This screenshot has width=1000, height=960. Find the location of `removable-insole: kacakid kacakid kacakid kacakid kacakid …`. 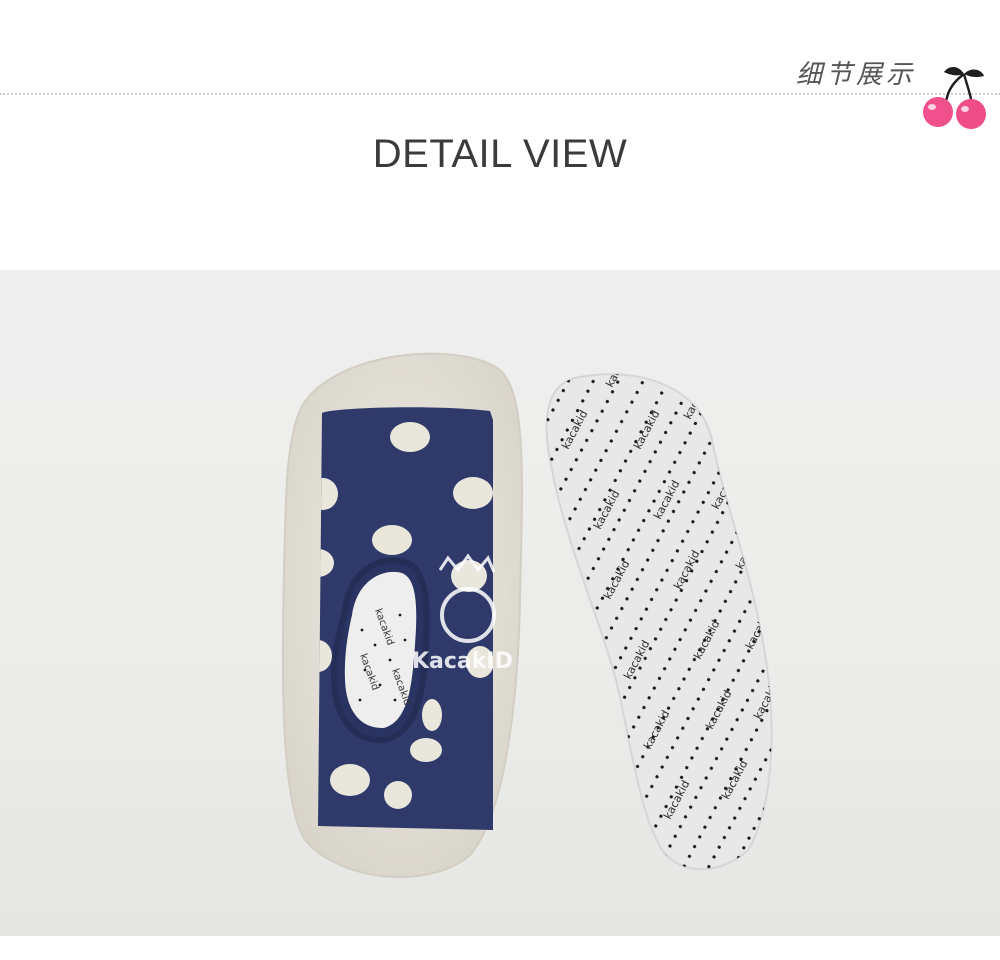

removable-insole: kacakid kacakid kacakid kacakid kacakid … is located at coordinates (659, 622).